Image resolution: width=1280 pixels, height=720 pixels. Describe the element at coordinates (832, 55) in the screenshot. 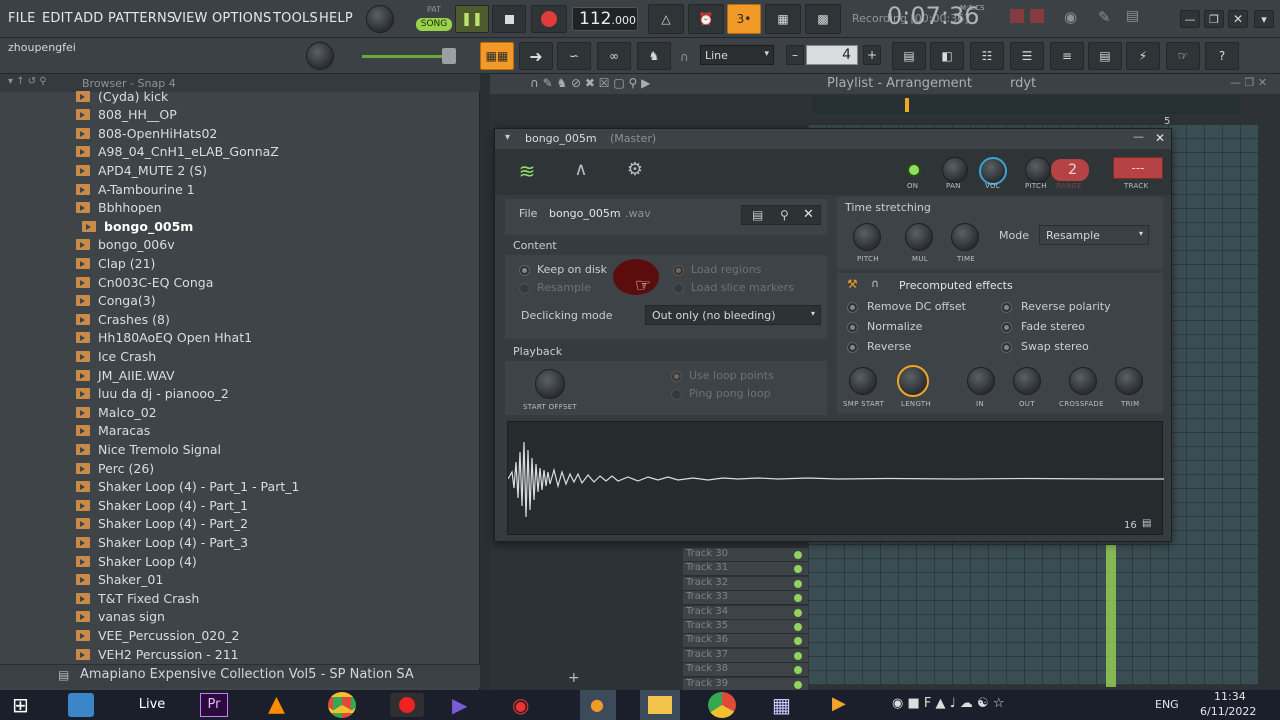

I see `step-value-field: 4` at that location.